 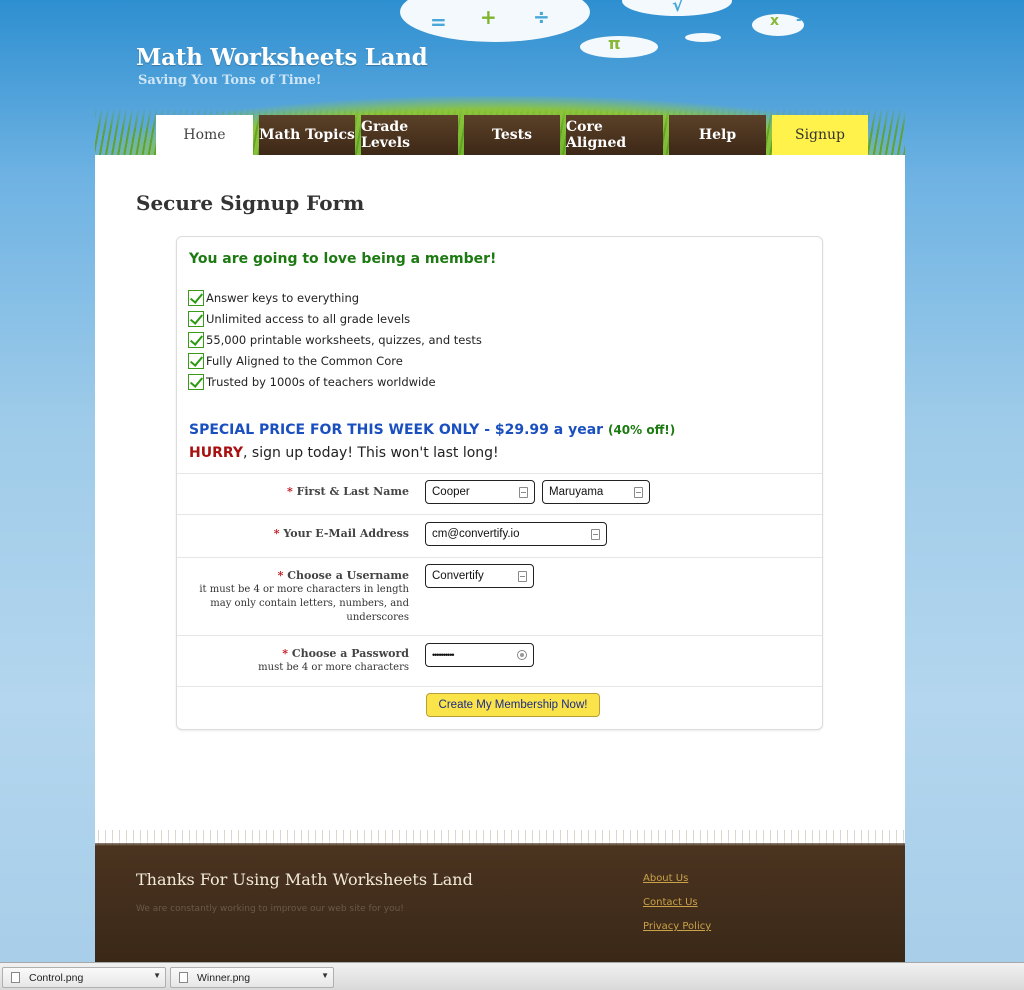 I want to click on plus-symbol-icon: +, so click(x=488, y=17).